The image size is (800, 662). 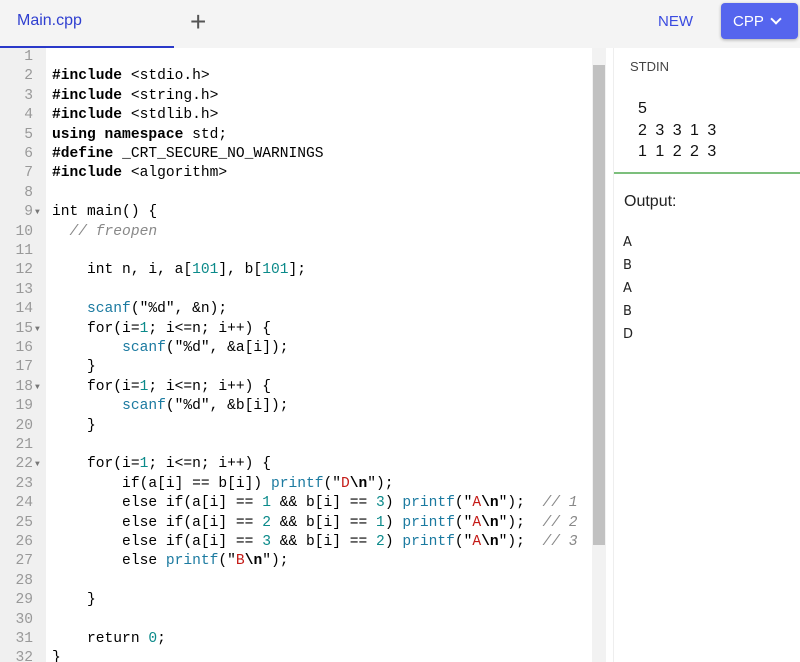 What do you see at coordinates (322, 367) in the screenshot?
I see `code-text: }` at bounding box center [322, 367].